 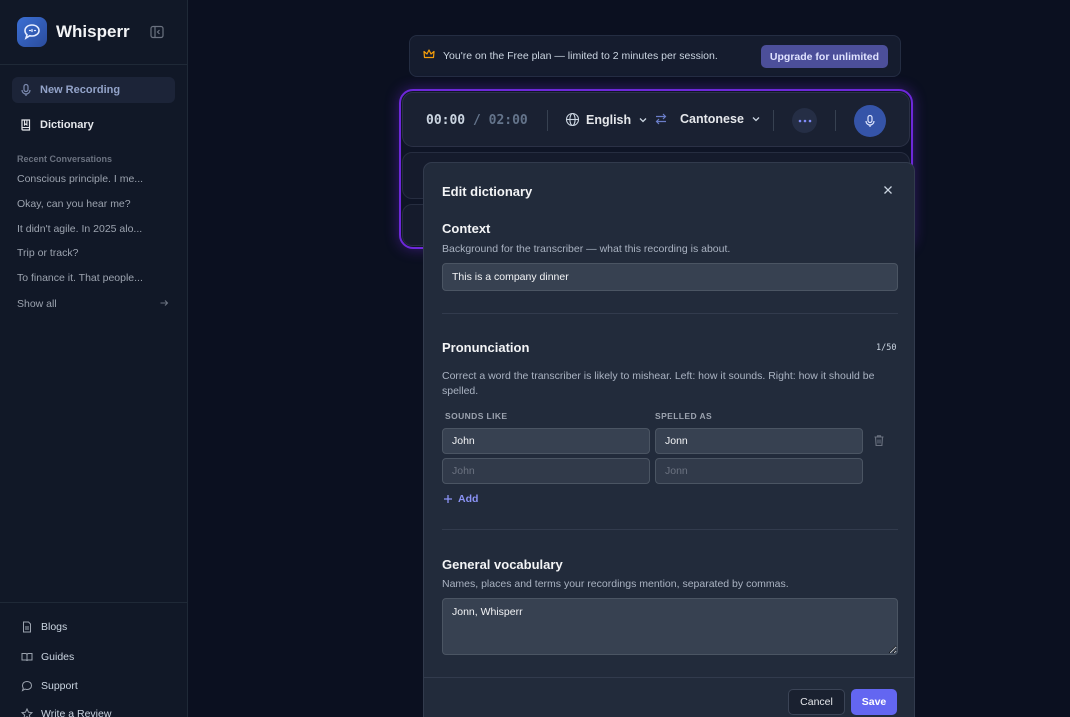 I want to click on more-options-button, so click(x=804, y=120).